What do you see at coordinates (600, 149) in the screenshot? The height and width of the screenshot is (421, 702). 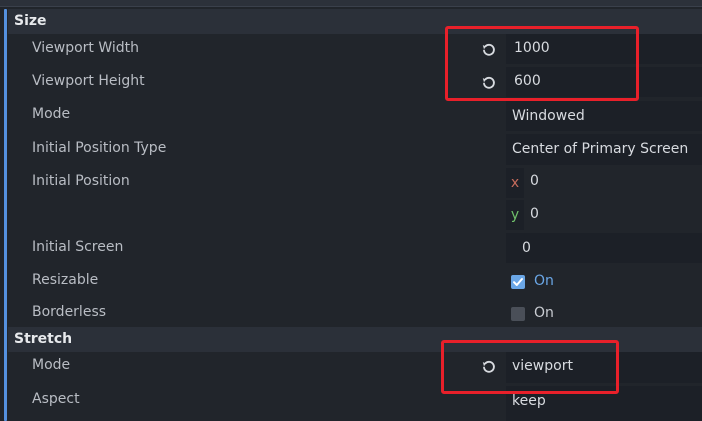 I see `initial-position-type-value: Center of Primary Screen` at bounding box center [600, 149].